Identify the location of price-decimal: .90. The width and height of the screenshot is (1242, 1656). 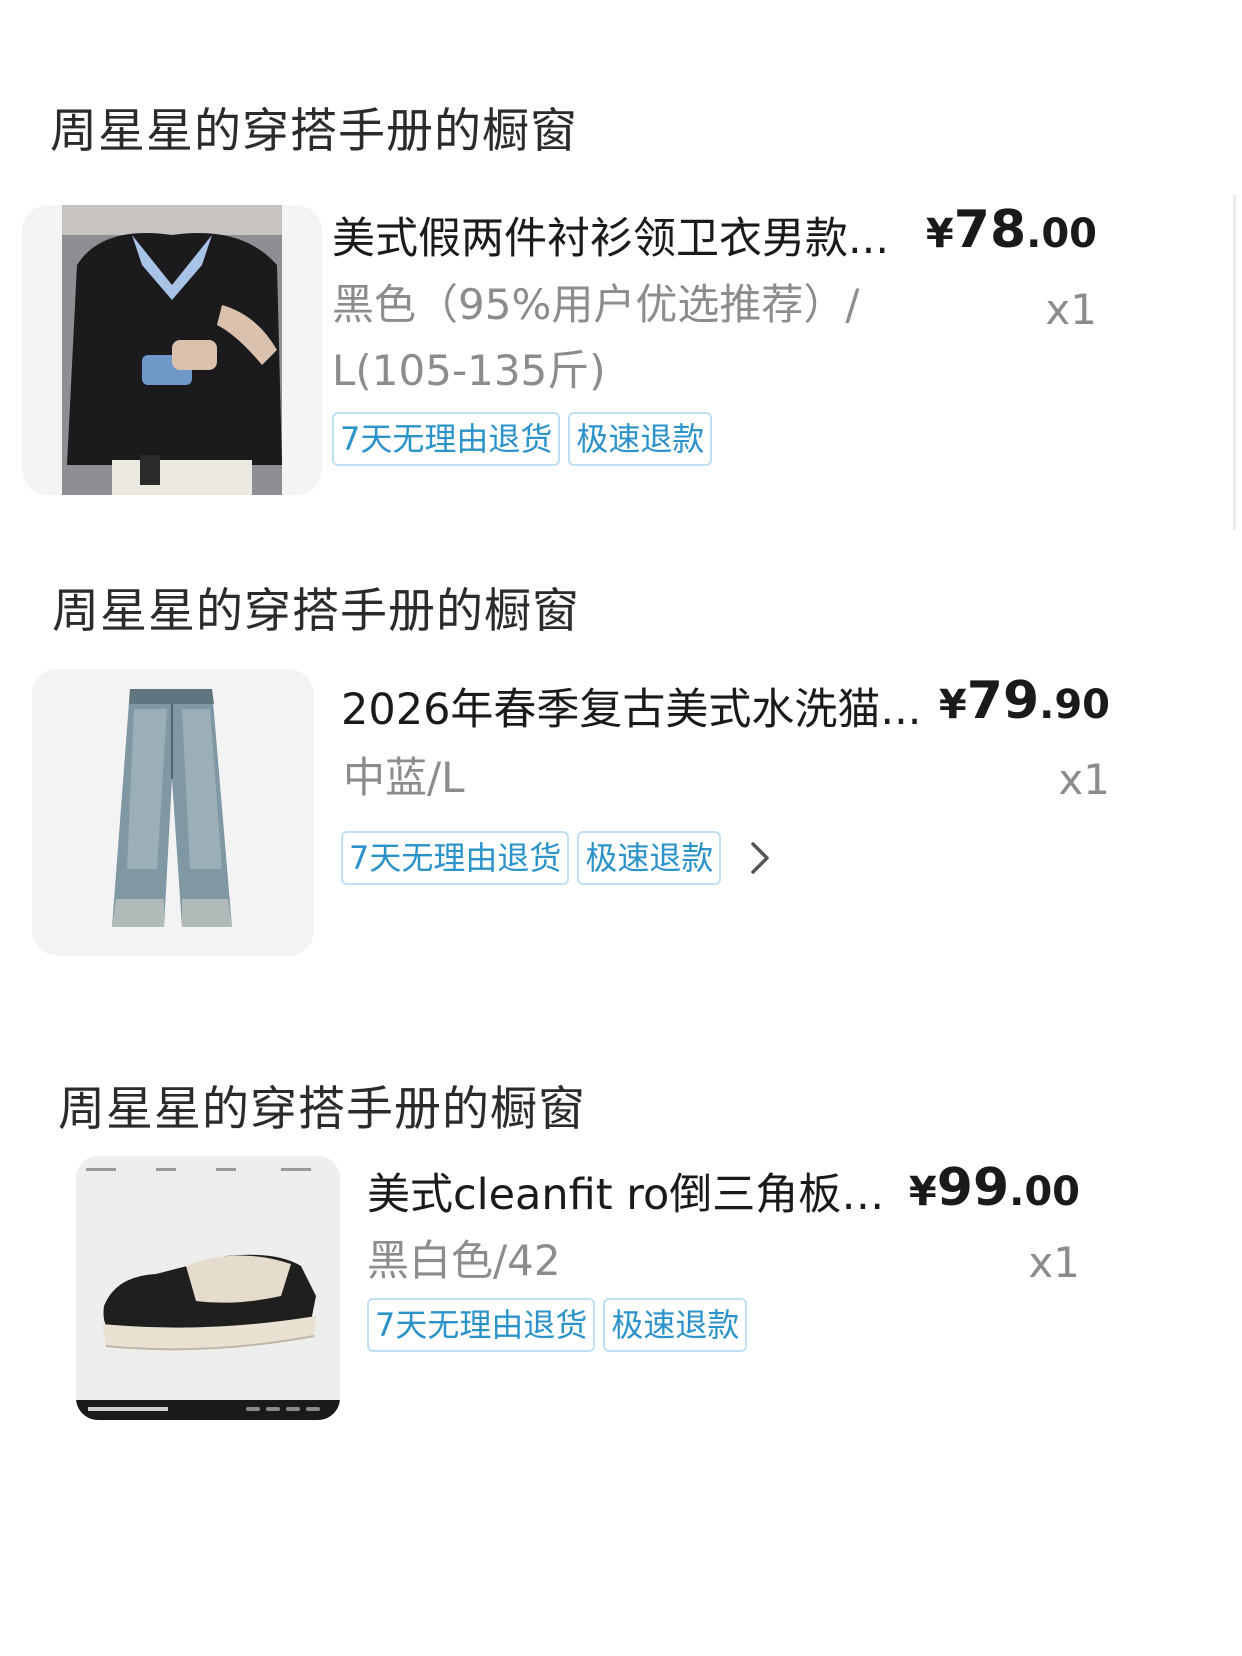
(1074, 705).